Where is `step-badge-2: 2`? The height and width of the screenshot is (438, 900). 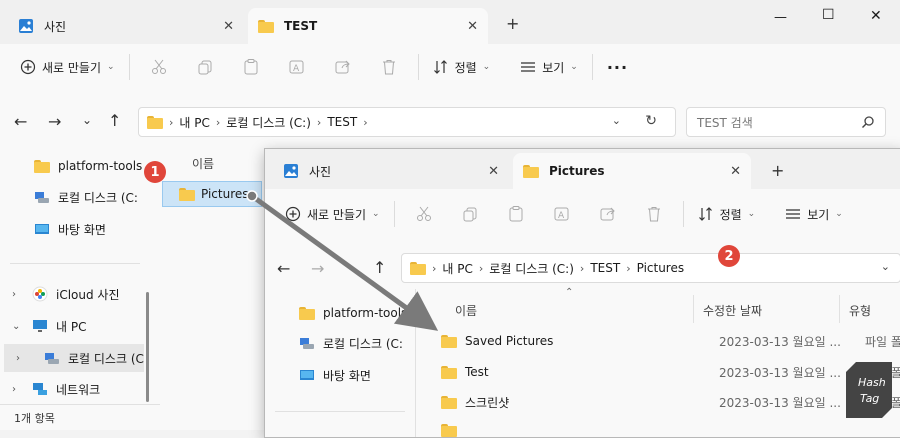 step-badge-2: 2 is located at coordinates (729, 256).